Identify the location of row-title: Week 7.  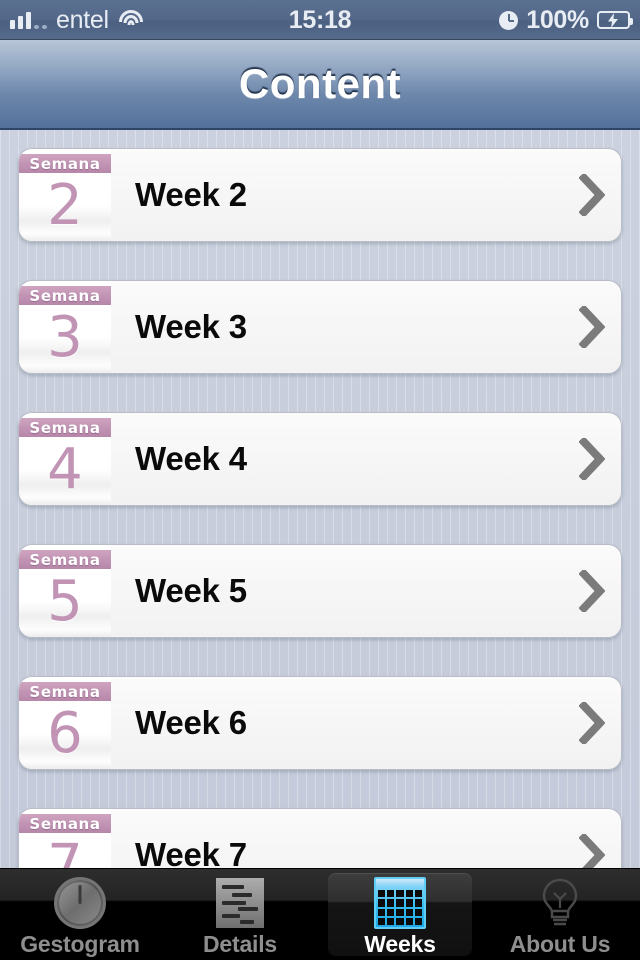
(191, 852).